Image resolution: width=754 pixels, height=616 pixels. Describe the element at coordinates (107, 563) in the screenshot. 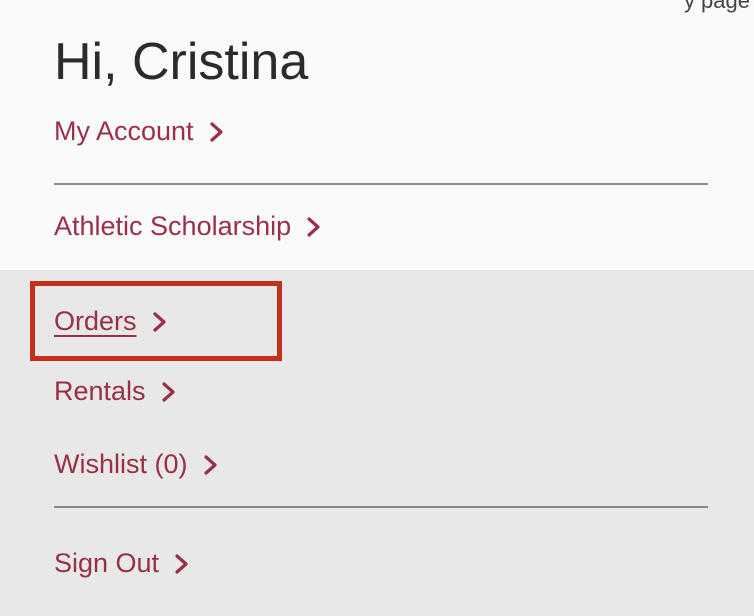

I see `sign-out-label: Sign Out` at that location.